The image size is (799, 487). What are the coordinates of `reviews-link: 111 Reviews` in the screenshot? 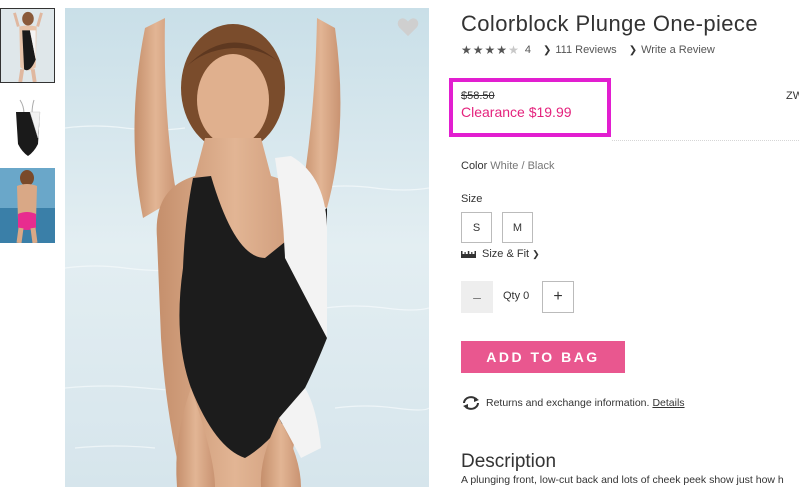 It's located at (585, 50).